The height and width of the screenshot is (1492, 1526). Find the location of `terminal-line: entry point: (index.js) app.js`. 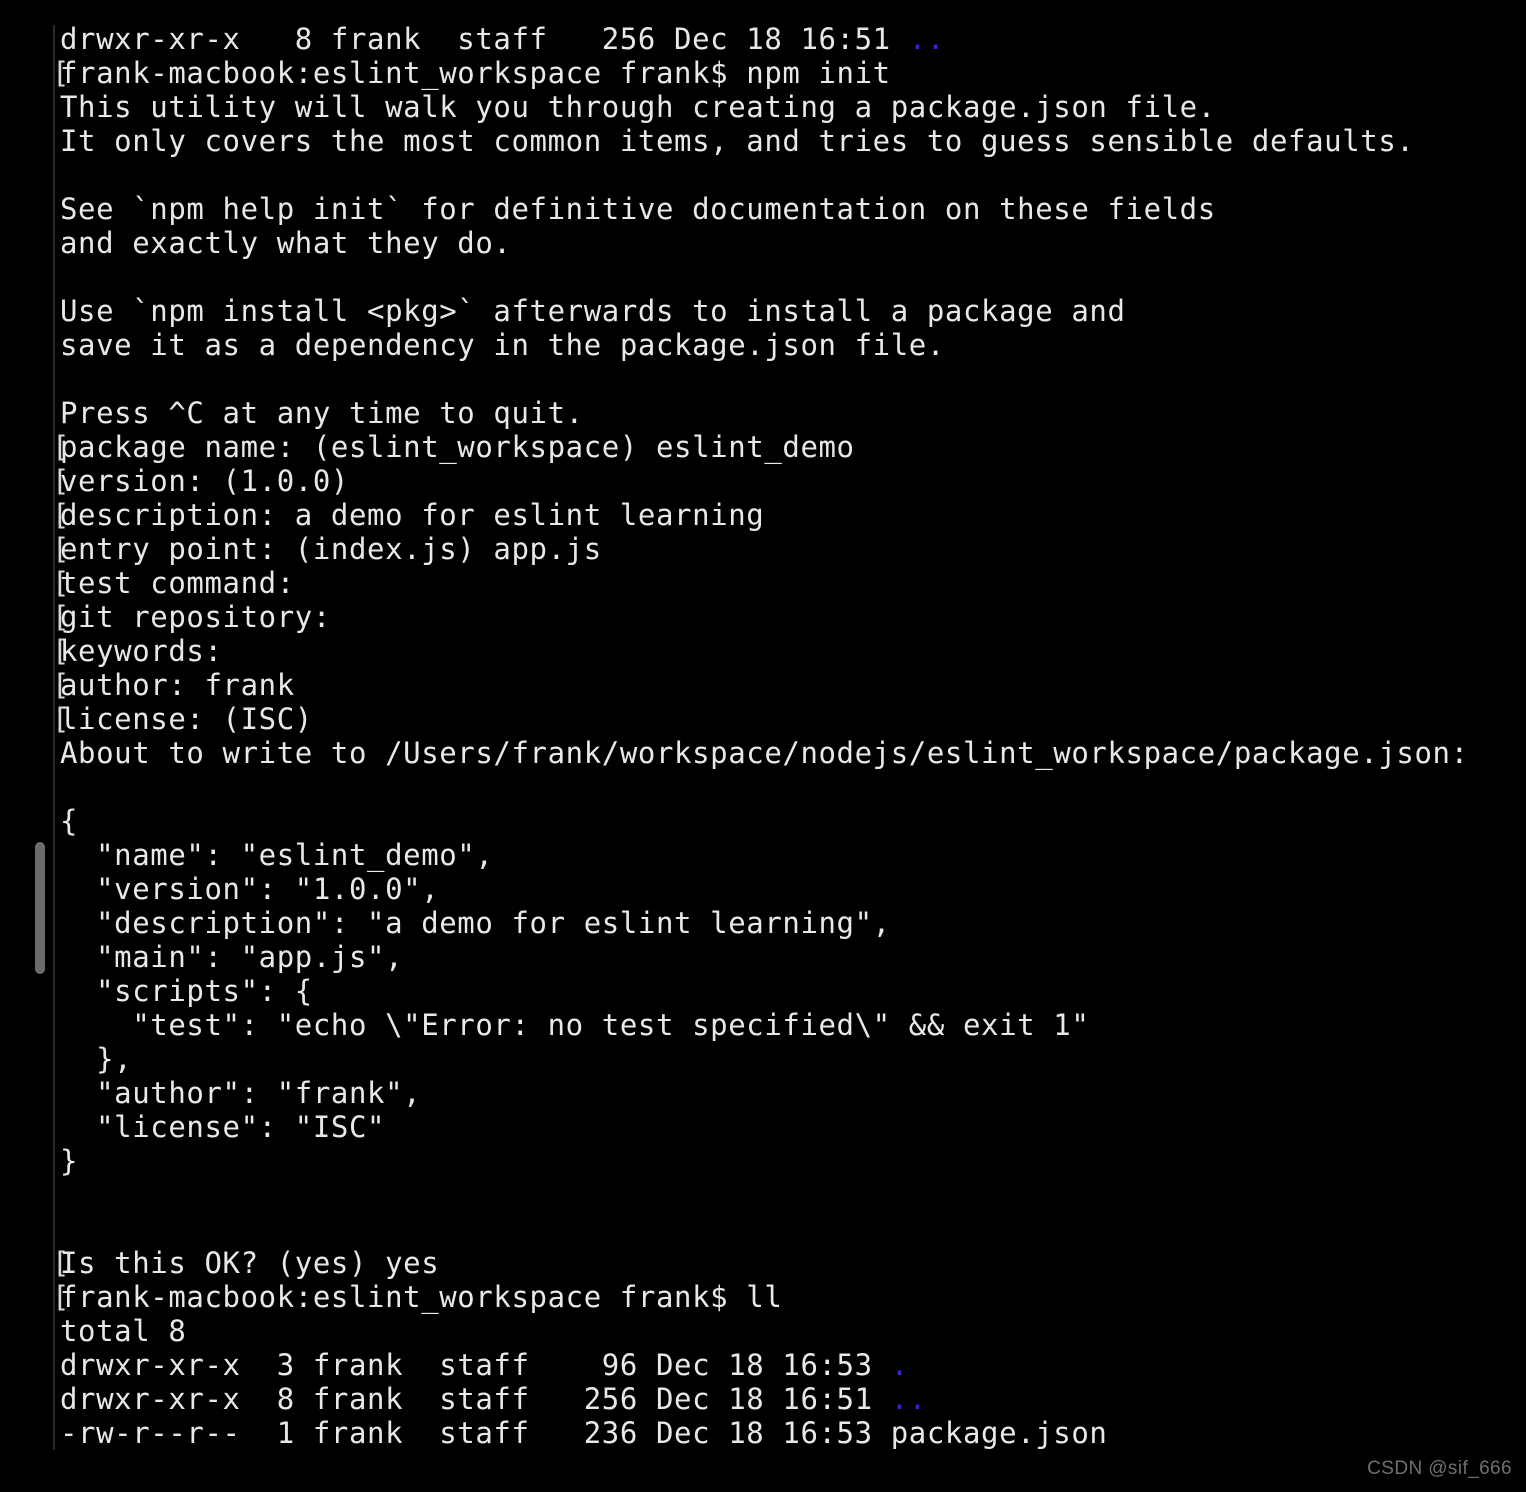

terminal-line: entry point: (index.js) app.js is located at coordinates (331, 549).